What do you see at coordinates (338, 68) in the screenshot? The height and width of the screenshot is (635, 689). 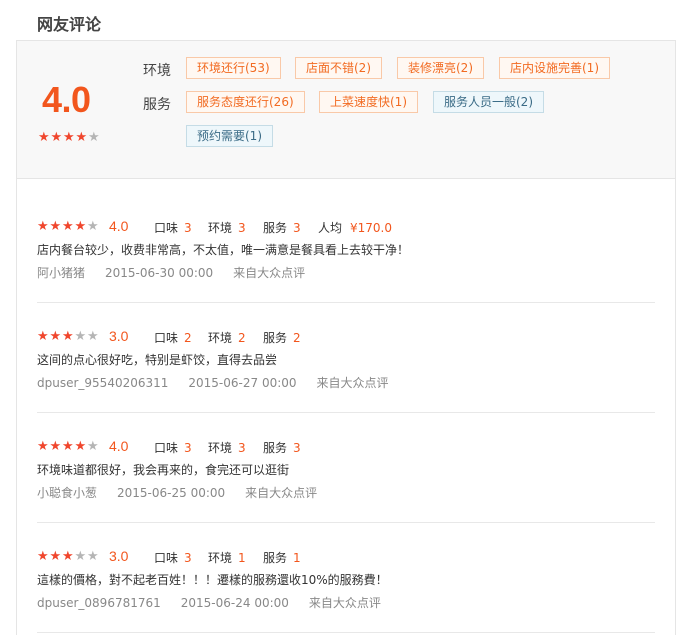 I see `tag-storefront-good: 店面不错(2)` at bounding box center [338, 68].